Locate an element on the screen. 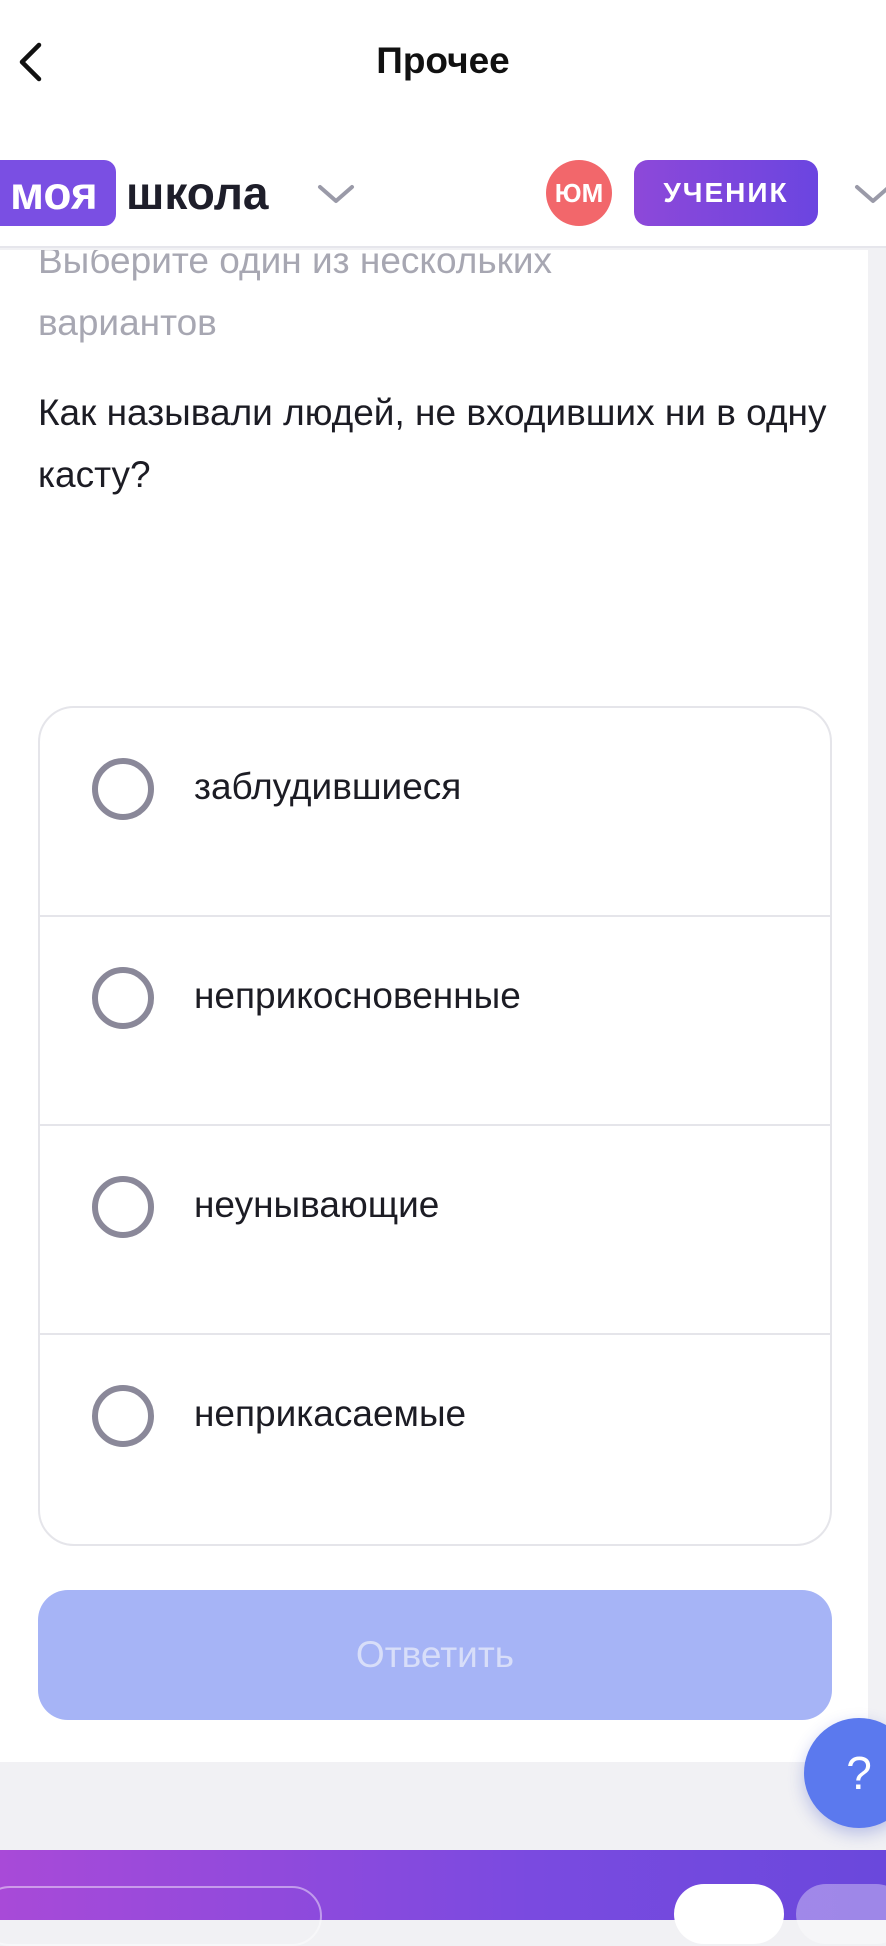  profile-menu-button is located at coordinates (864, 194).